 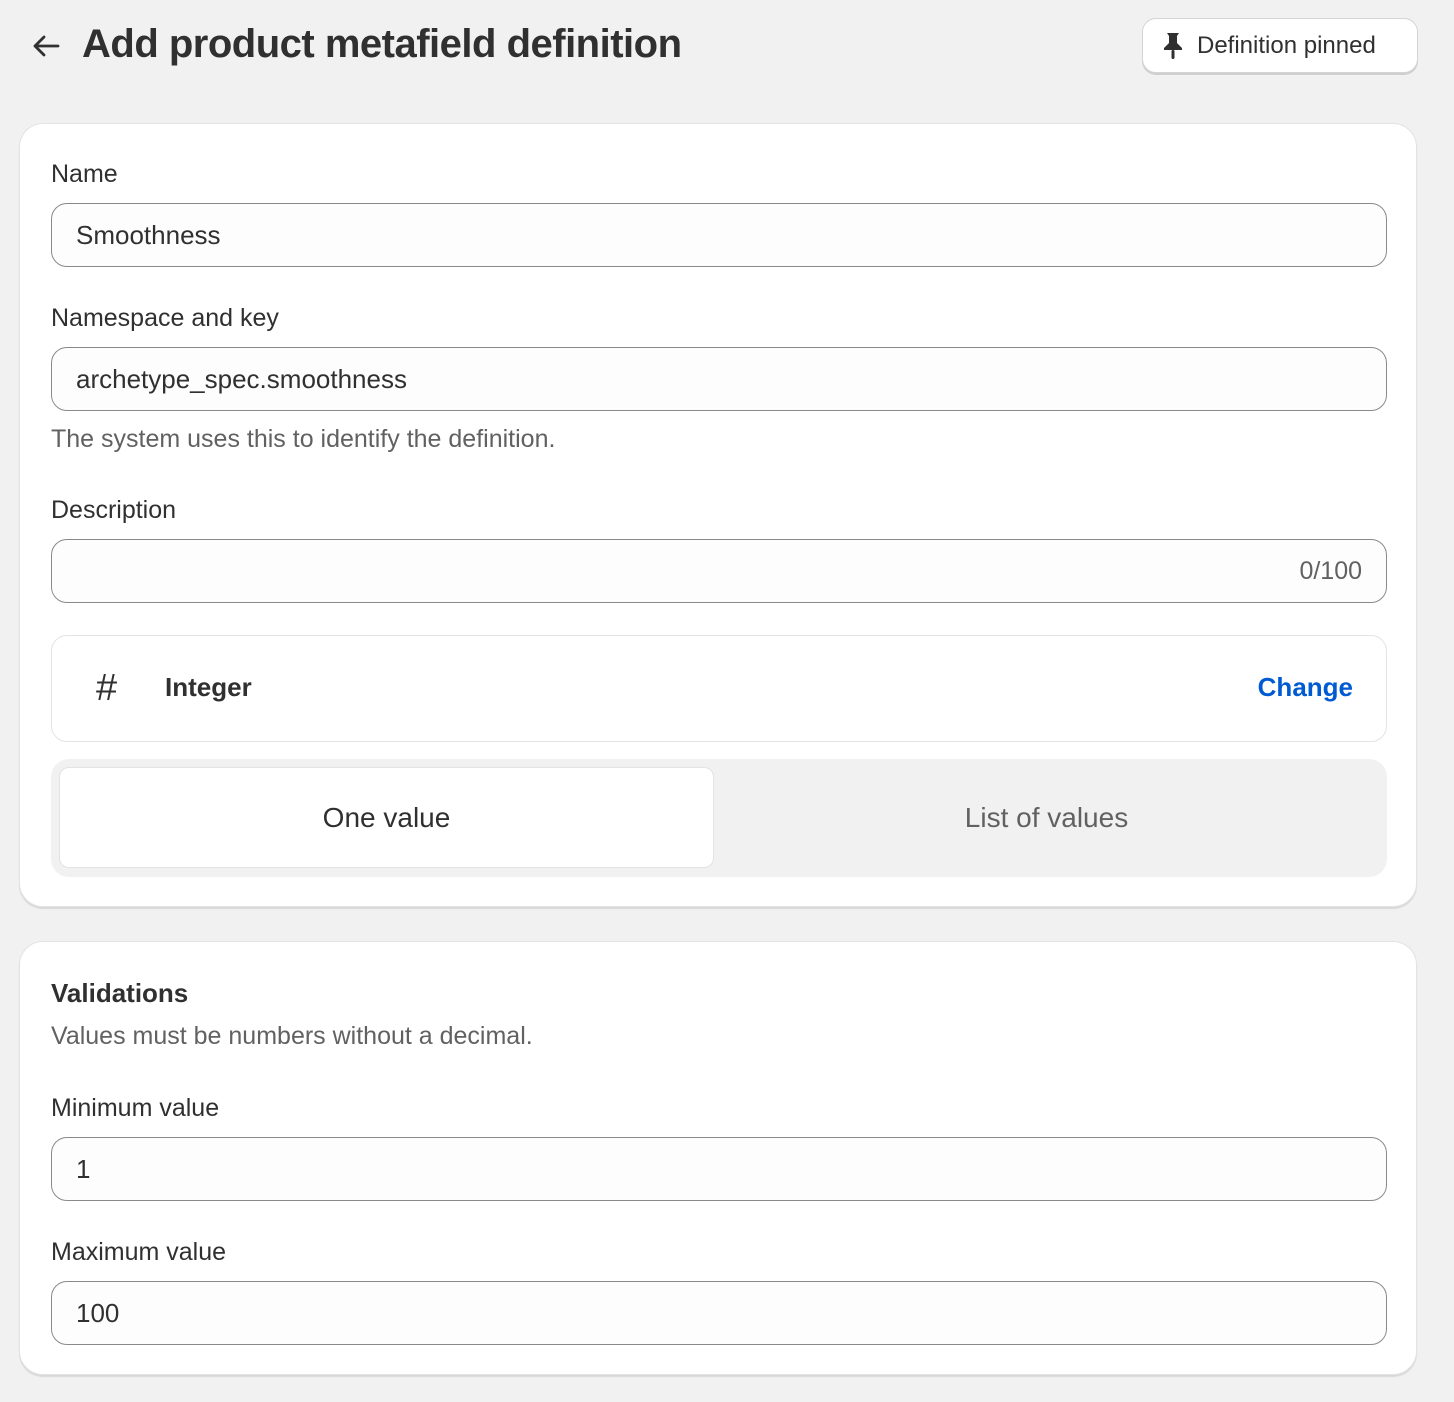 I want to click on name-field: Smoothness, so click(x=719, y=235).